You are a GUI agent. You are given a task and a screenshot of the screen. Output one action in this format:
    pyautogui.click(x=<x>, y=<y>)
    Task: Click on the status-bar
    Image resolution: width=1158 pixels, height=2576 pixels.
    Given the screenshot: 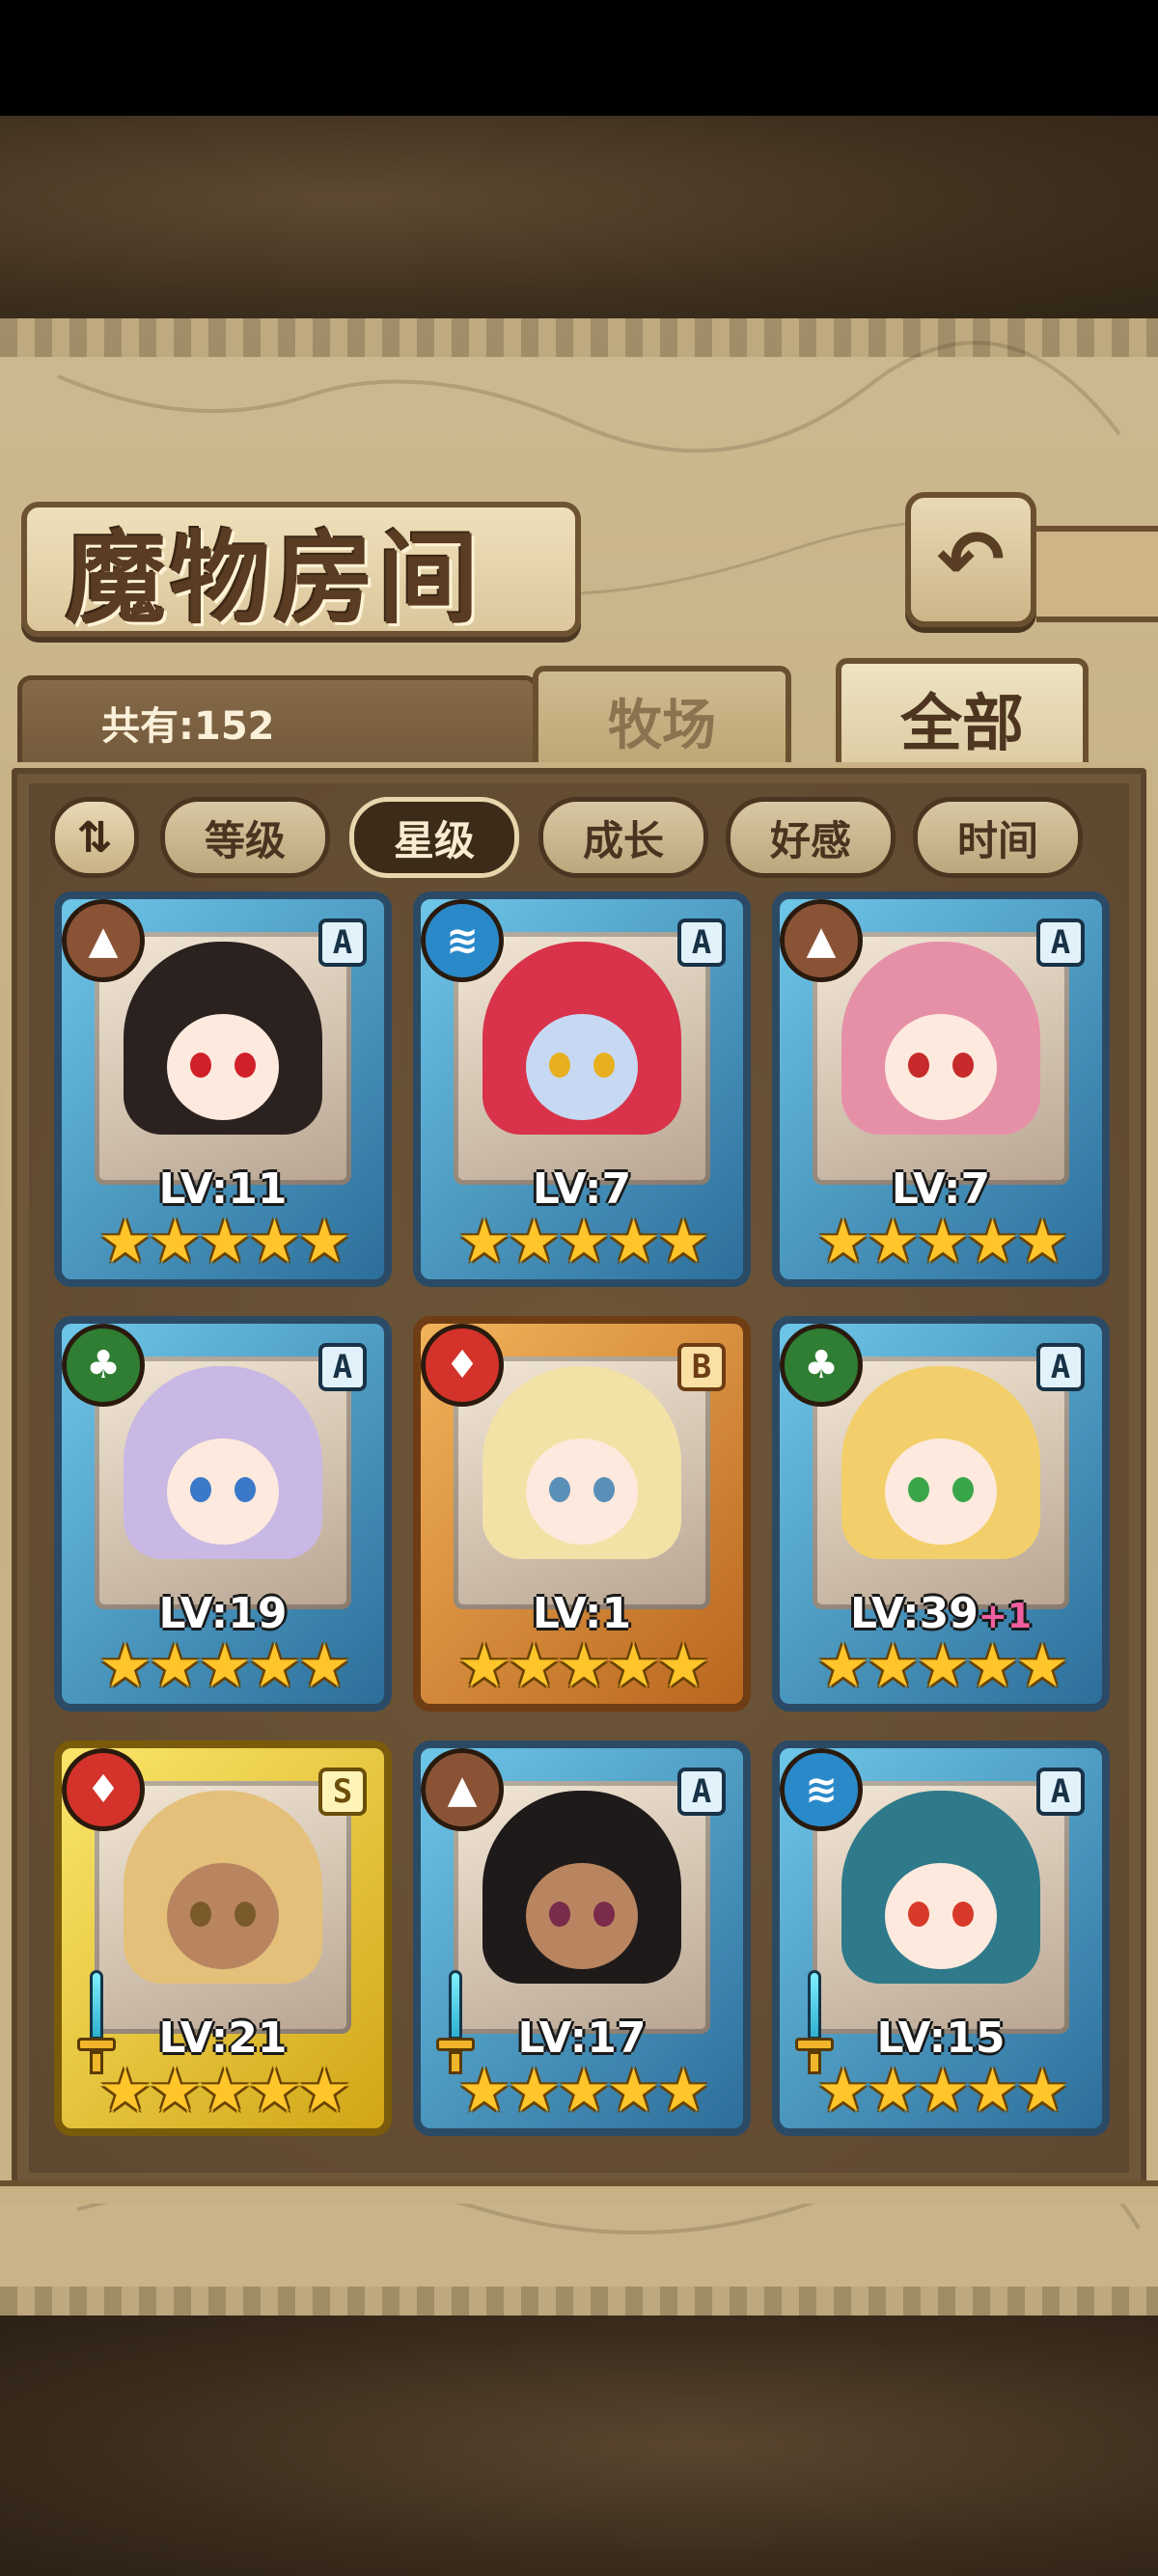 What is the action you would take?
    pyautogui.click(x=579, y=58)
    